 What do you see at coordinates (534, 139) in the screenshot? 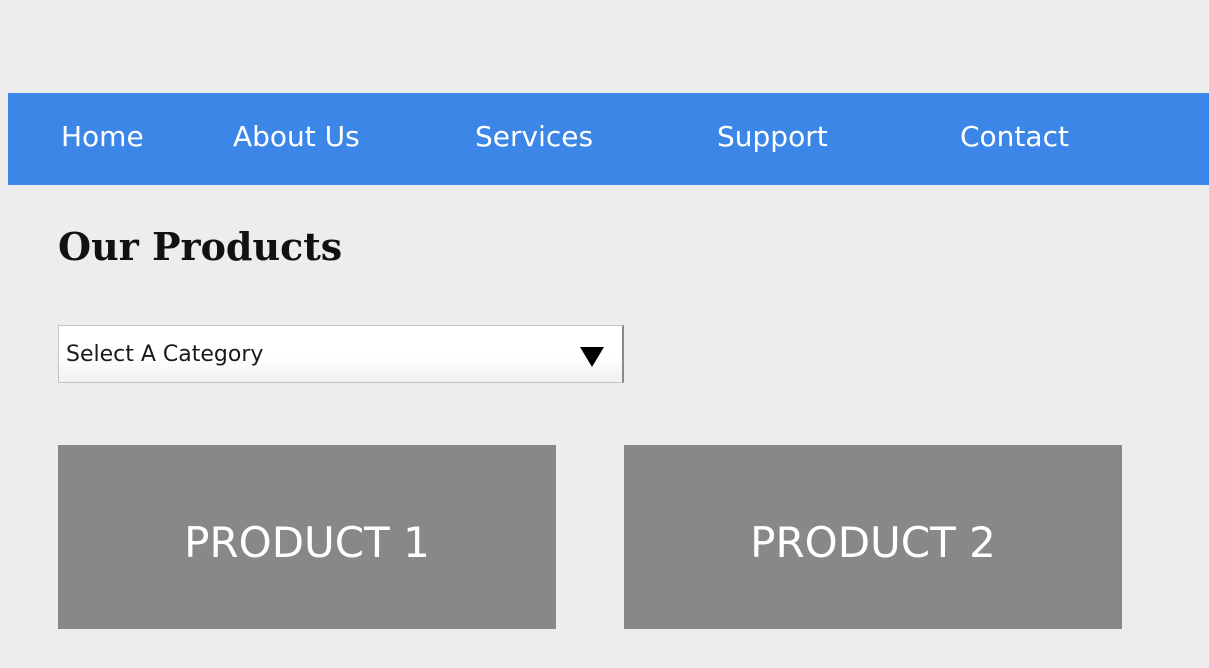
I see `nav-item-services: Services` at bounding box center [534, 139].